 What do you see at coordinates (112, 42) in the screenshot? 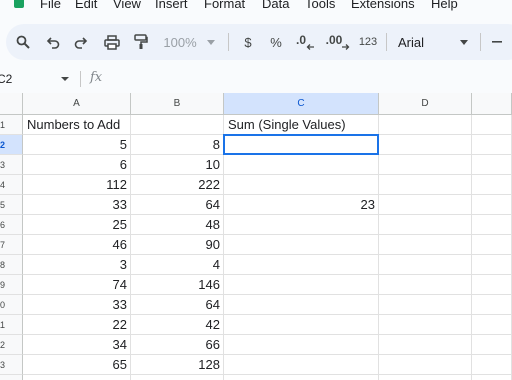
I see `print-button` at bounding box center [112, 42].